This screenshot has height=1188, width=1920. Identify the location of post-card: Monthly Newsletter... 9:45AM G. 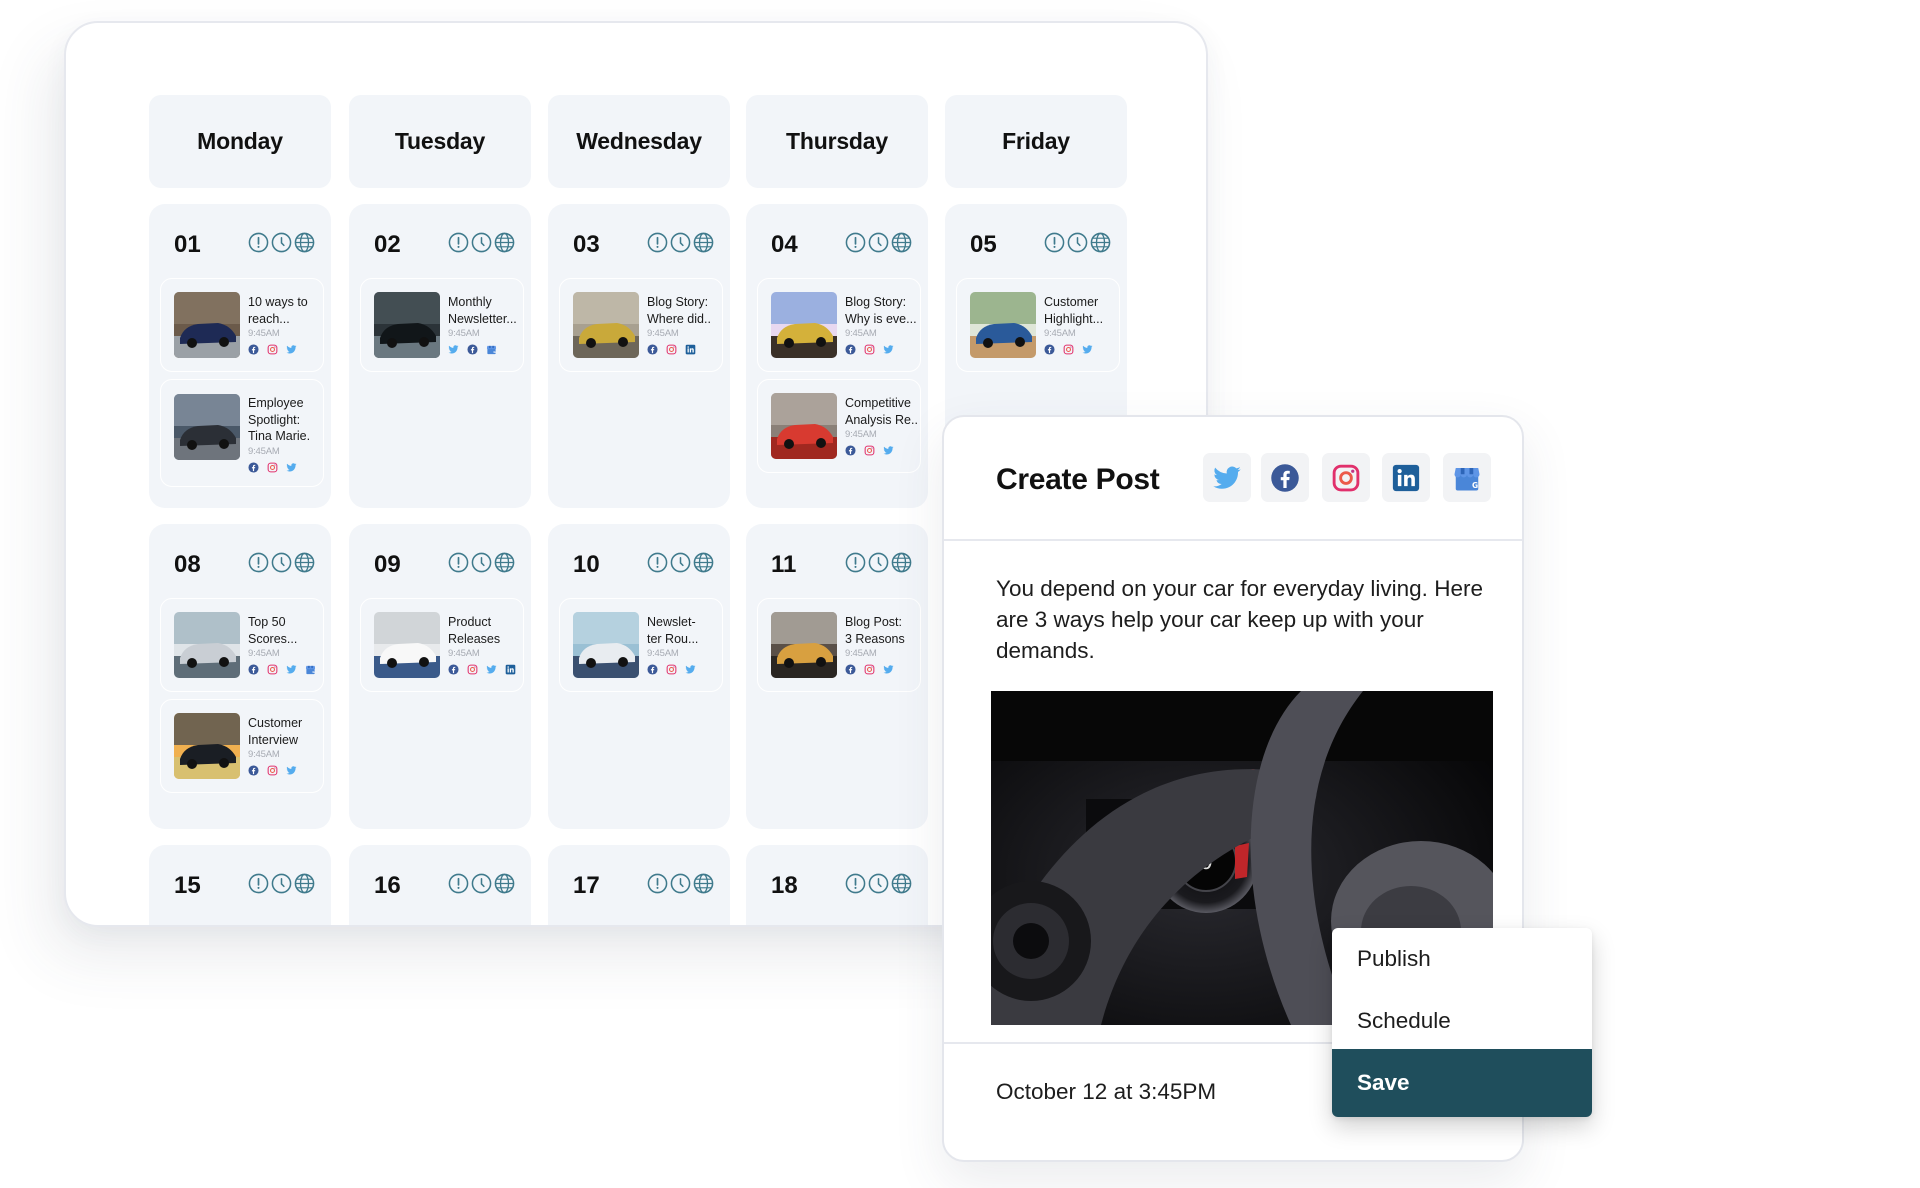
(442, 325).